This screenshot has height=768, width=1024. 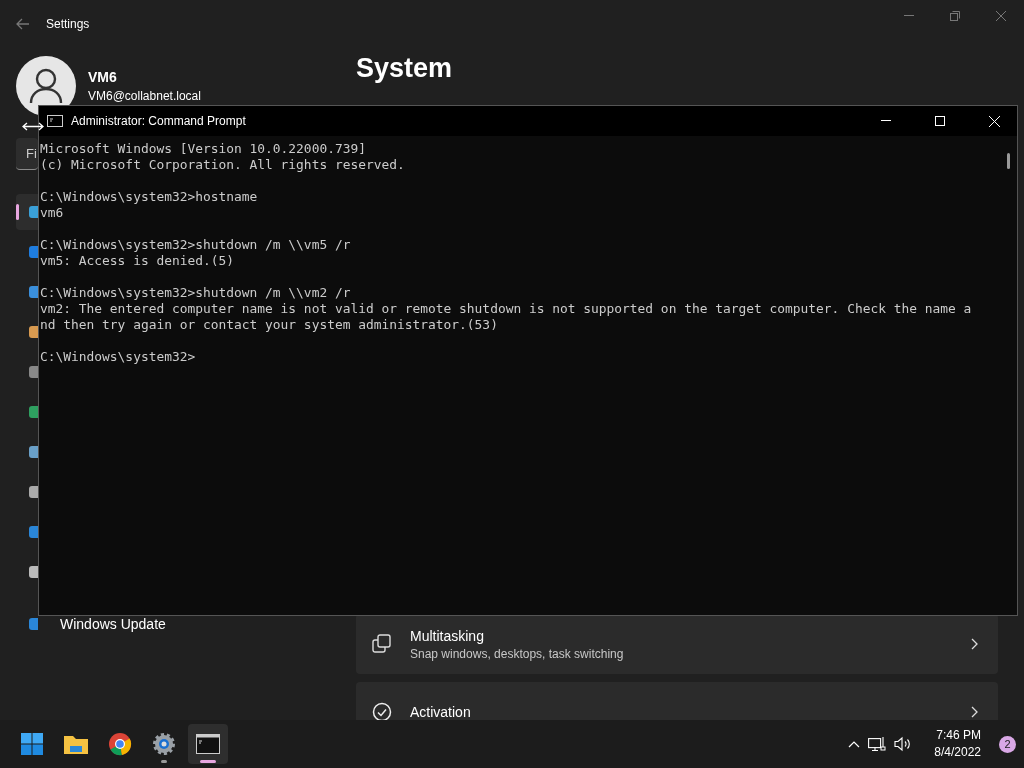 I want to click on sidebar-item, so click(x=27, y=212).